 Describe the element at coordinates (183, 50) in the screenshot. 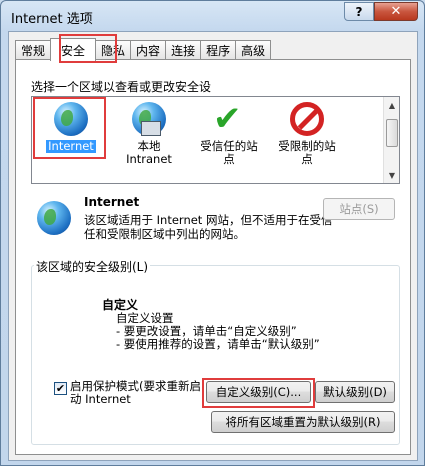

I see `tab-connections: 连接` at that location.